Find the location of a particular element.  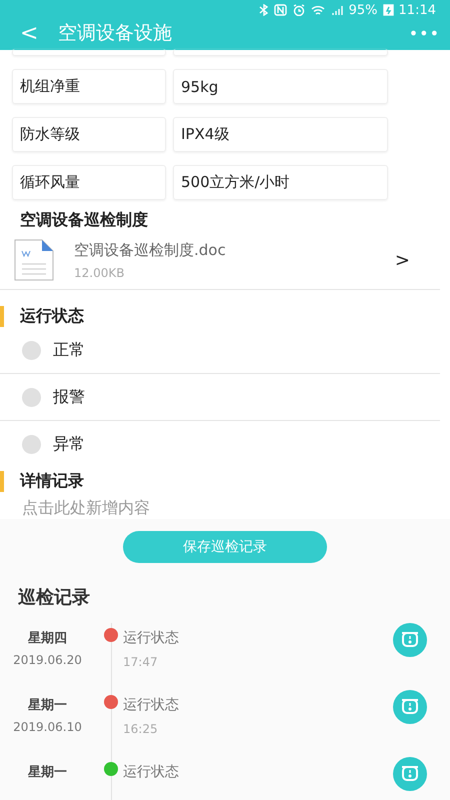

spec-label: 机组净重 is located at coordinates (89, 86).